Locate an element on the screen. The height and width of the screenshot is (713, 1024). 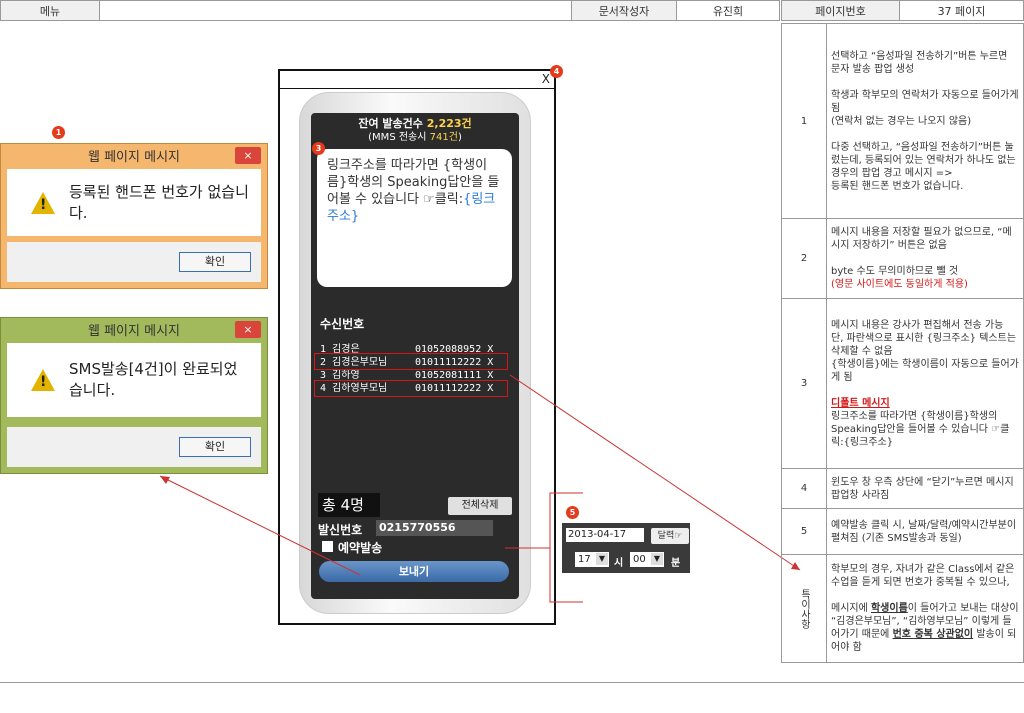
note-number: 5 is located at coordinates (804, 531).